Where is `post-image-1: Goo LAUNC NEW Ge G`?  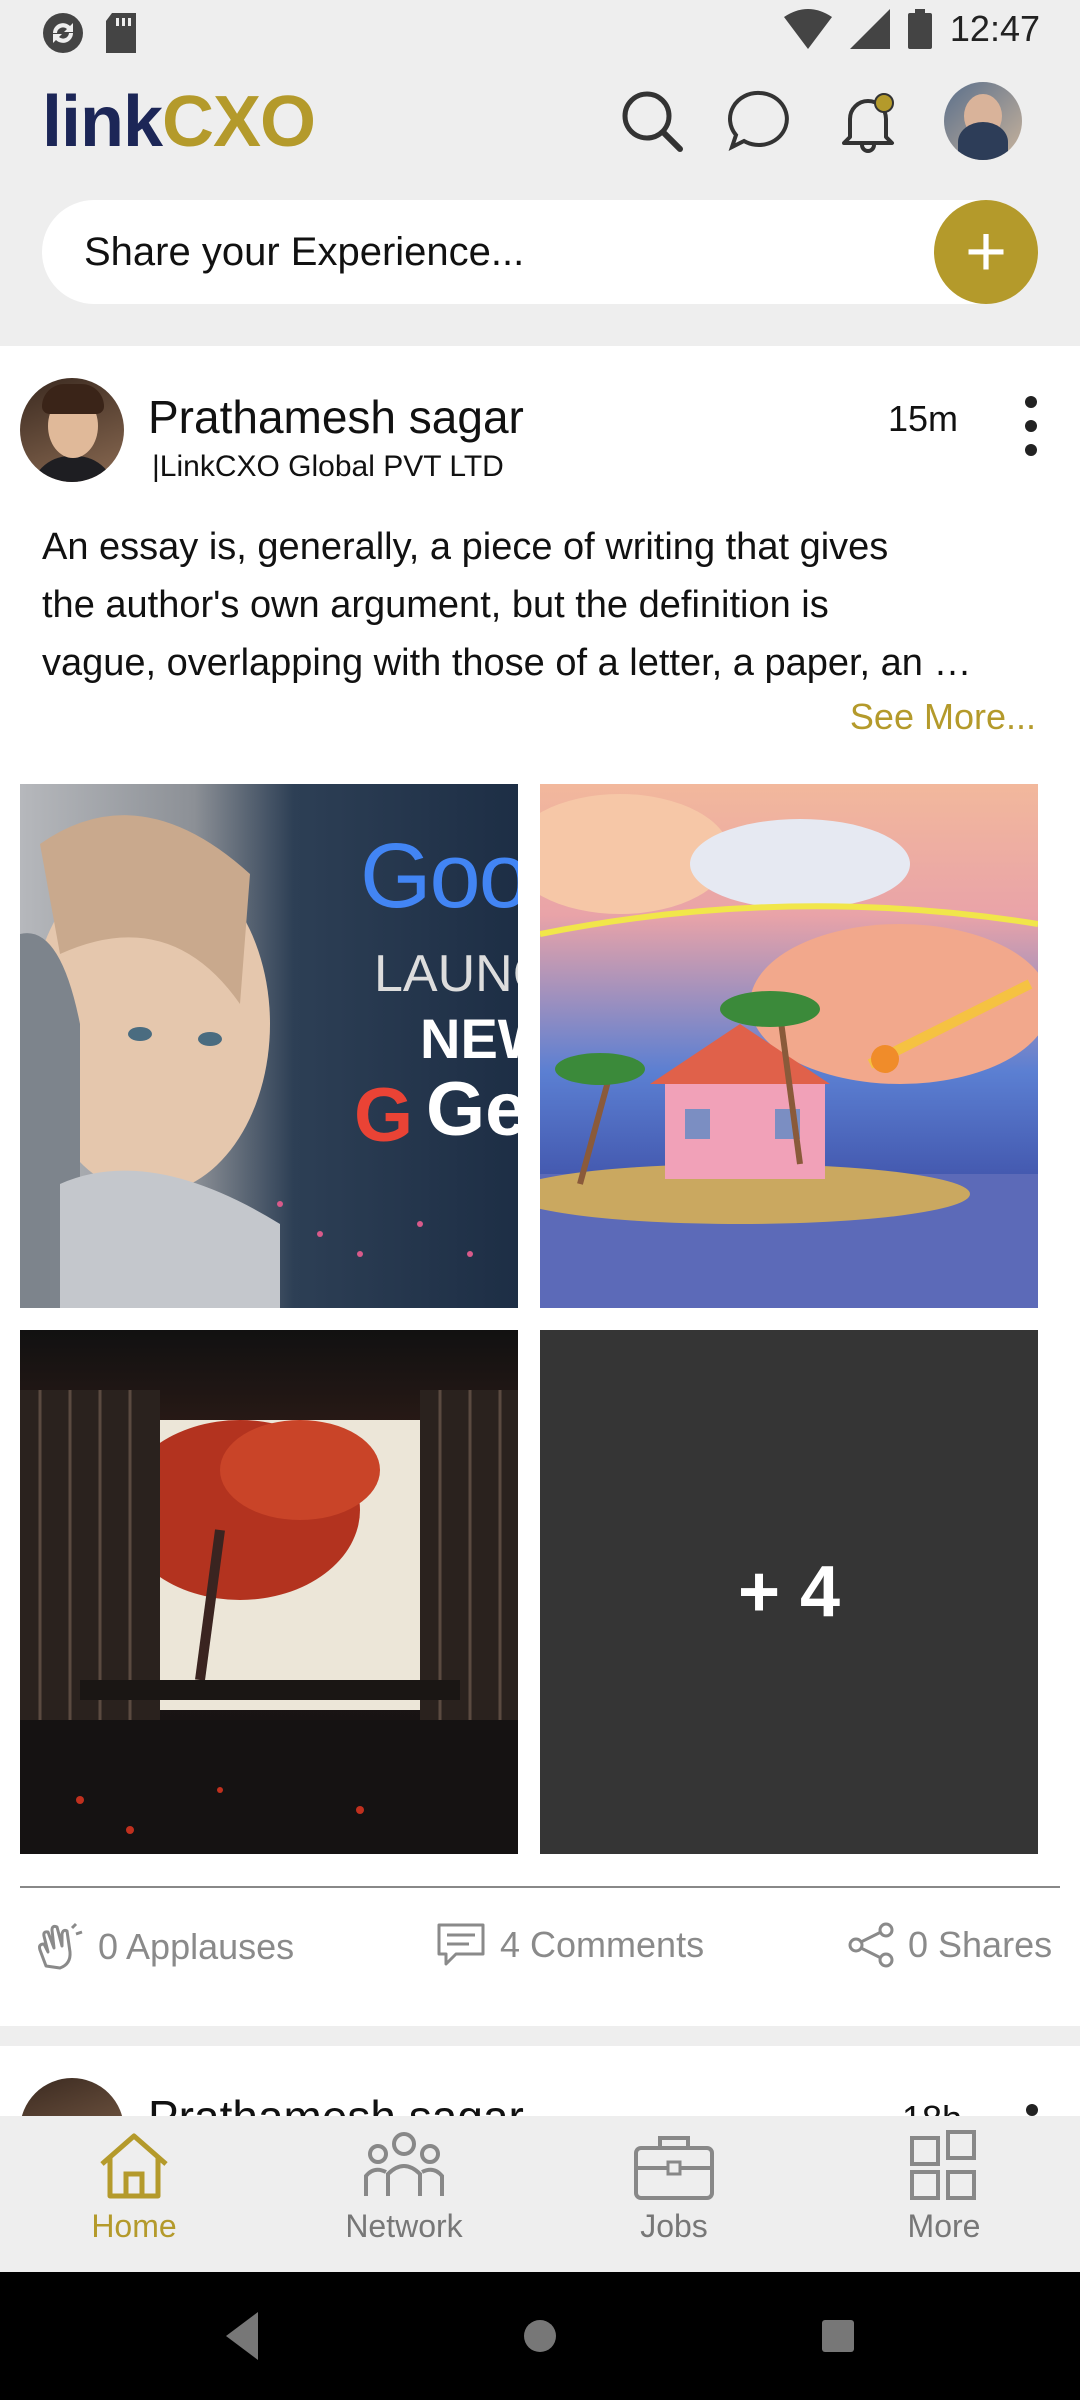 post-image-1: Goo LAUNC NEW Ge G is located at coordinates (269, 1046).